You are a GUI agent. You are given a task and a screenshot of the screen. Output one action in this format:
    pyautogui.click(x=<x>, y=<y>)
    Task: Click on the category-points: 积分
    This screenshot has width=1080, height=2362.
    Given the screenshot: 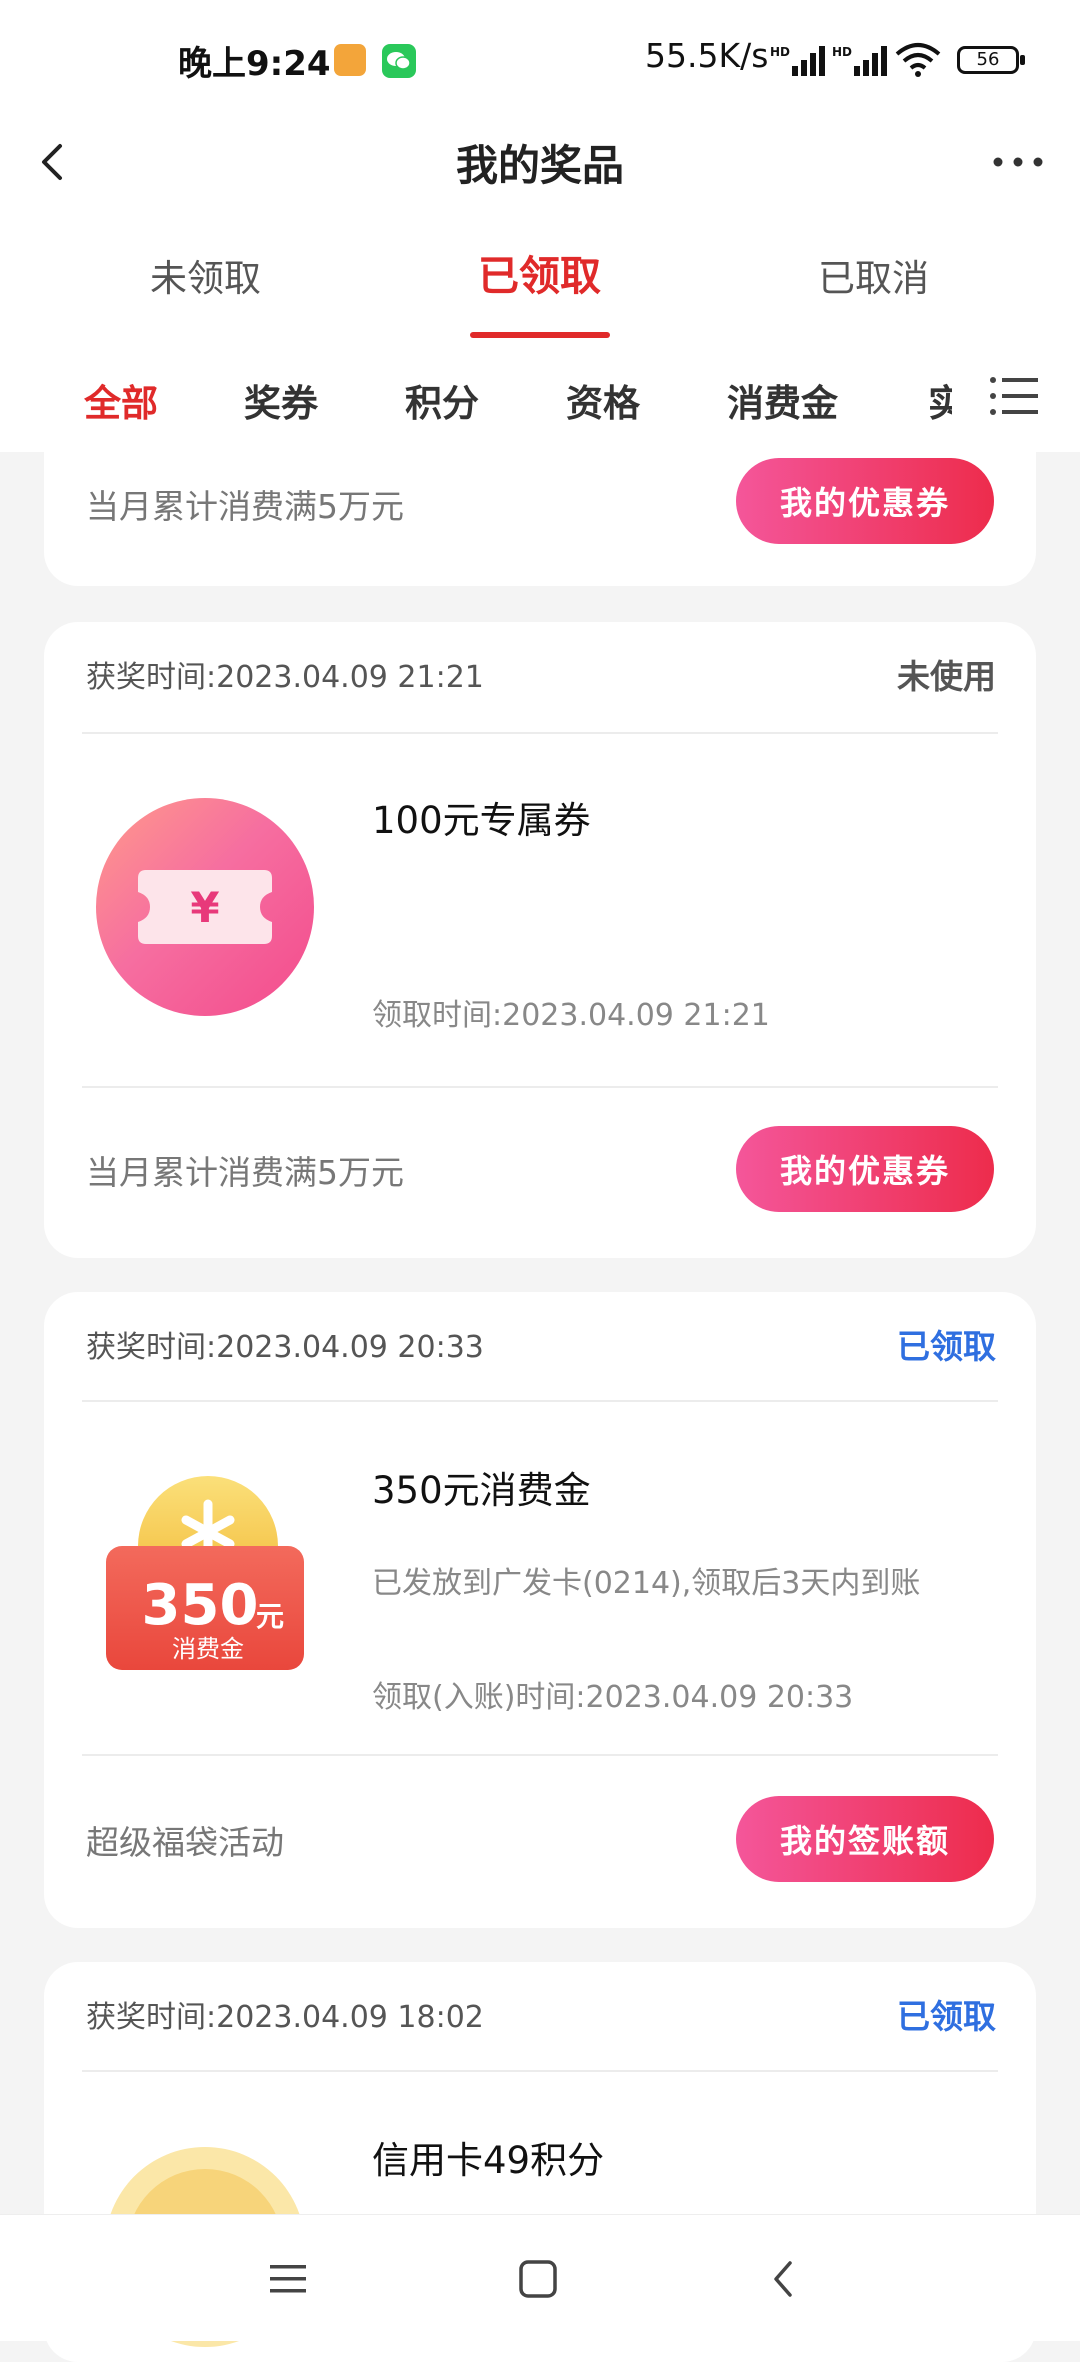 What is the action you would take?
    pyautogui.click(x=442, y=400)
    